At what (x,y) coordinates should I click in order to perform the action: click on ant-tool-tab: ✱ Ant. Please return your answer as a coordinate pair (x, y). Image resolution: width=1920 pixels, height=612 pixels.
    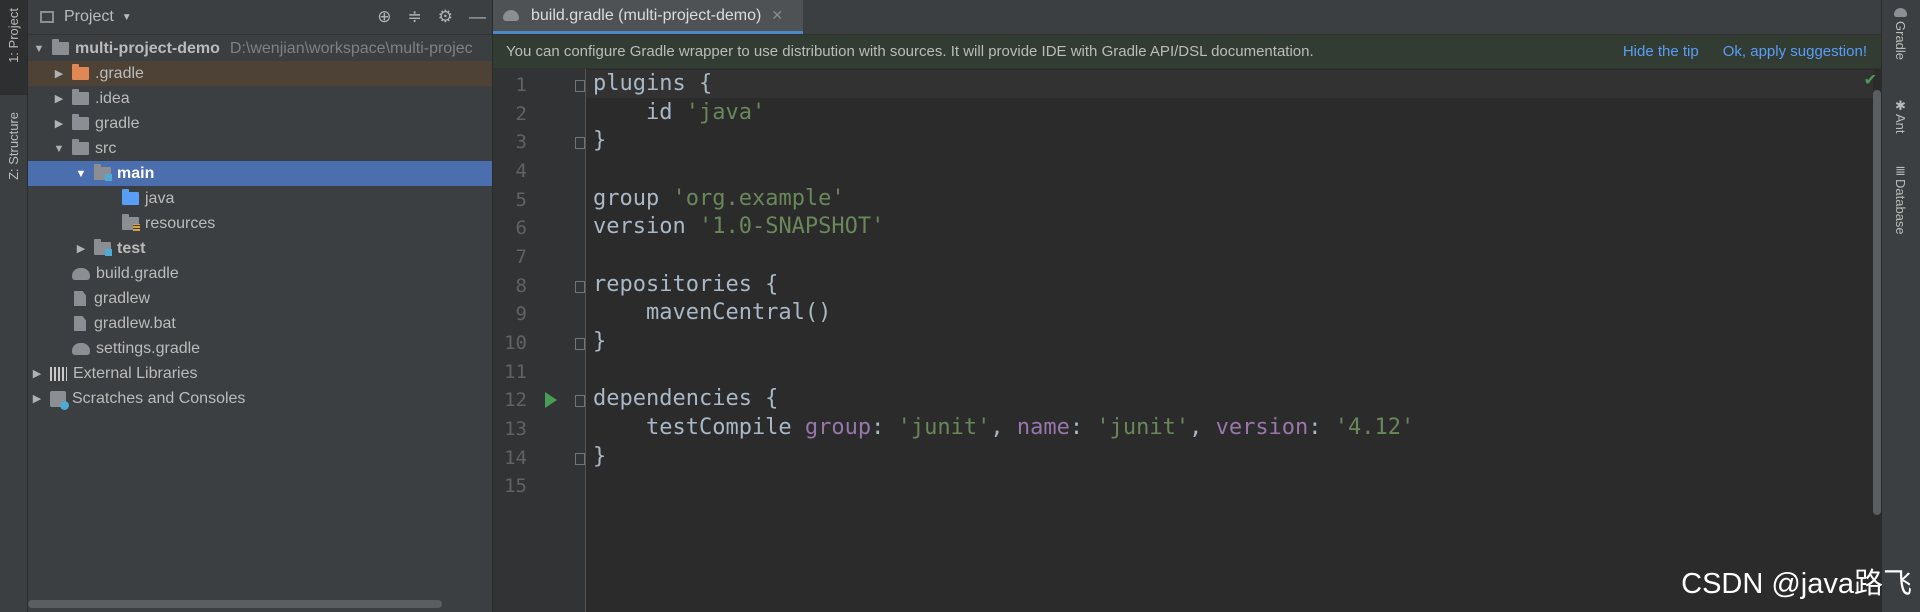
    Looking at the image, I should click on (1900, 116).